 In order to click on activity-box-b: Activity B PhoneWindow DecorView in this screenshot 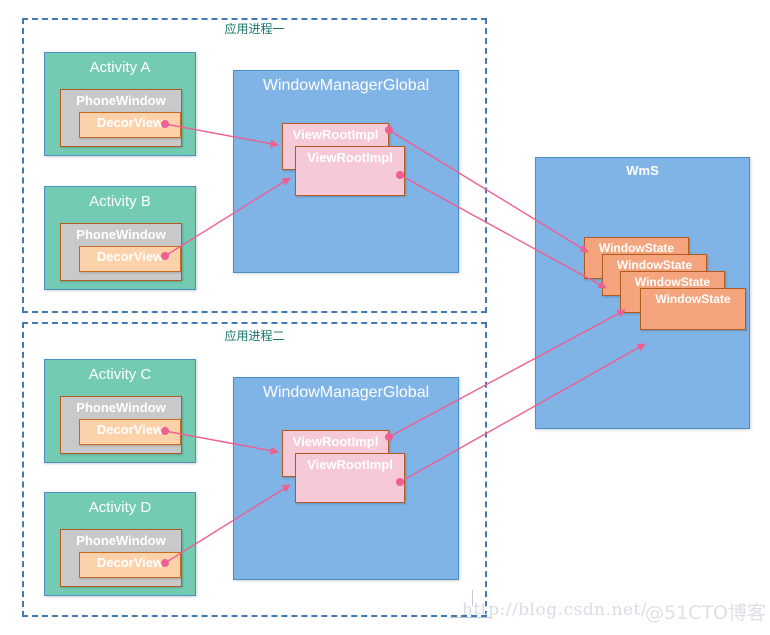, I will do `click(120, 238)`.